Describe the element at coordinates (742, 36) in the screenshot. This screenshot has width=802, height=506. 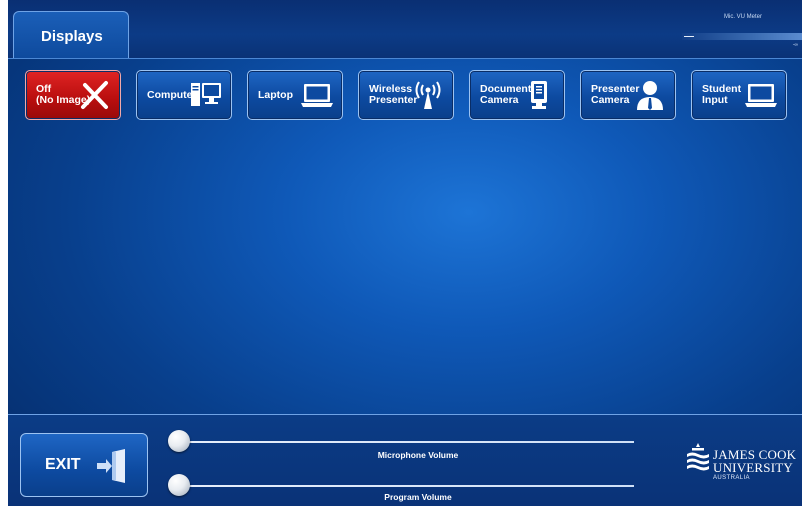
I see `vu-meter-track` at that location.